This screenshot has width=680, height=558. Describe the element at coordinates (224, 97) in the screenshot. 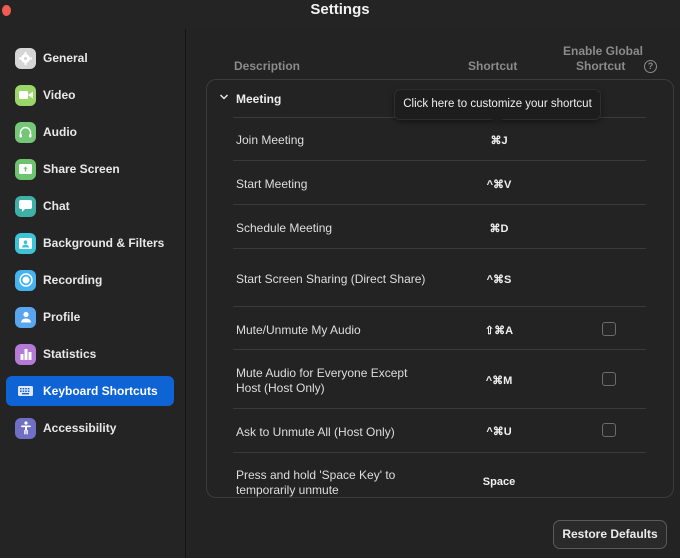

I see `chevron-down-icon` at that location.